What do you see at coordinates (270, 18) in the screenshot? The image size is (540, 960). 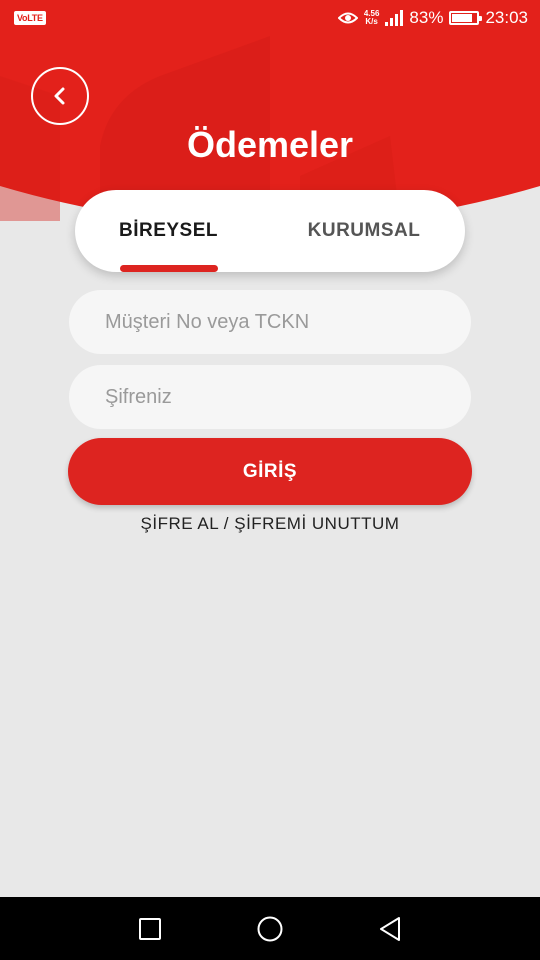 I see `status-bar: VoLTE 4.56 K/s 83% 23:03` at bounding box center [270, 18].